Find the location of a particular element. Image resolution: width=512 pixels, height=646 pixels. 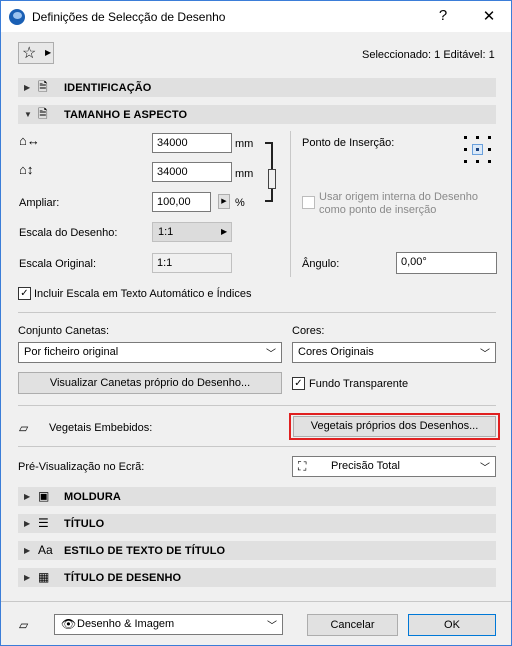

size-aspect-icon: 🗎 is located at coordinates (43, 114).